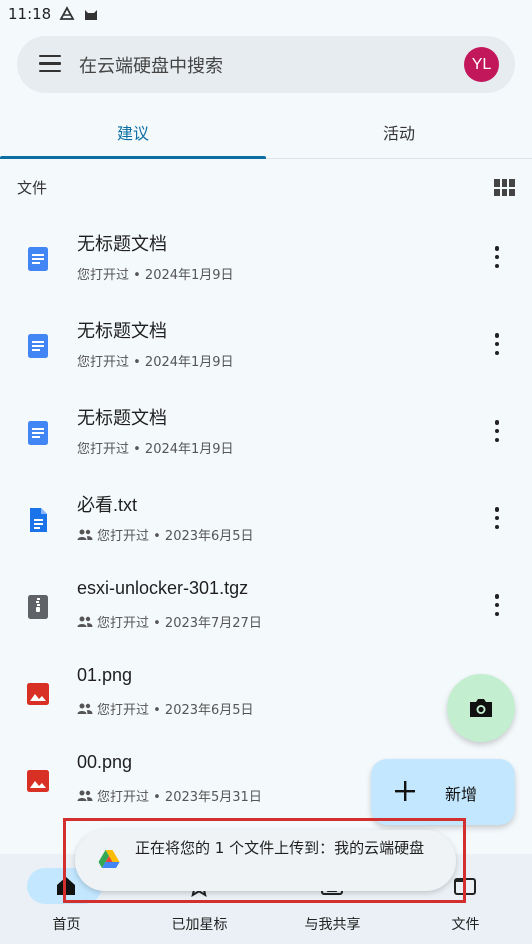  Describe the element at coordinates (151, 65) in the screenshot. I see `search-input: 在云端硬盘中搜索` at that location.